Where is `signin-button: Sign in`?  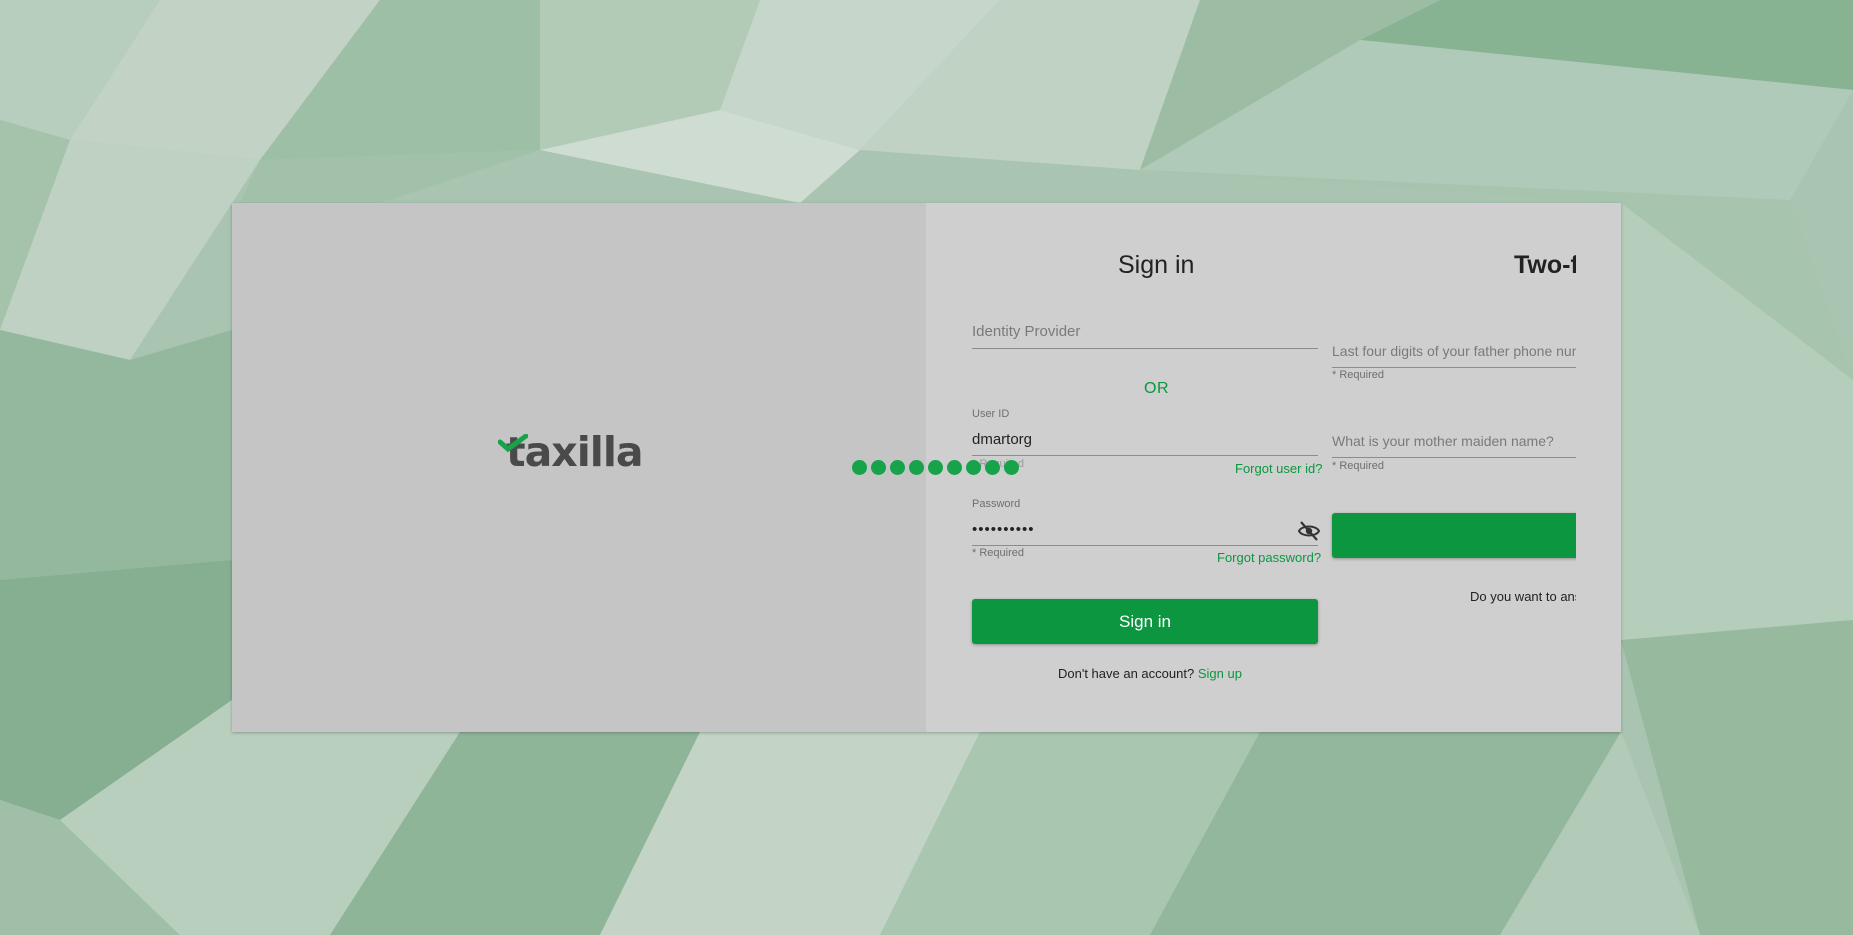 signin-button: Sign in is located at coordinates (1145, 621).